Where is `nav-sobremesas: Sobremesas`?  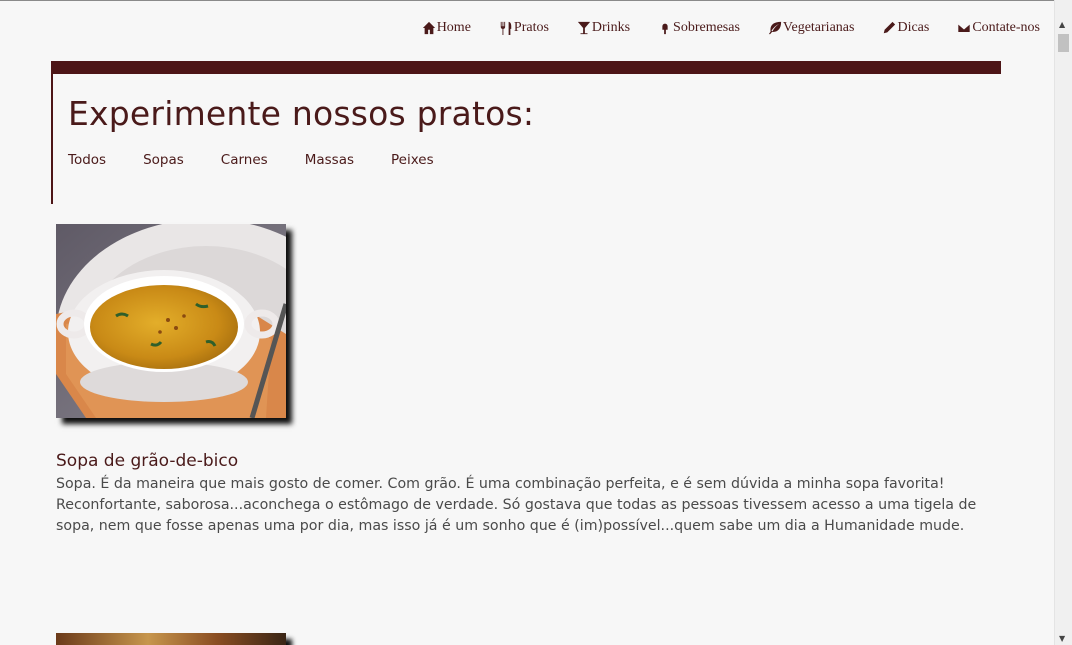 nav-sobremesas: Sobremesas is located at coordinates (699, 28).